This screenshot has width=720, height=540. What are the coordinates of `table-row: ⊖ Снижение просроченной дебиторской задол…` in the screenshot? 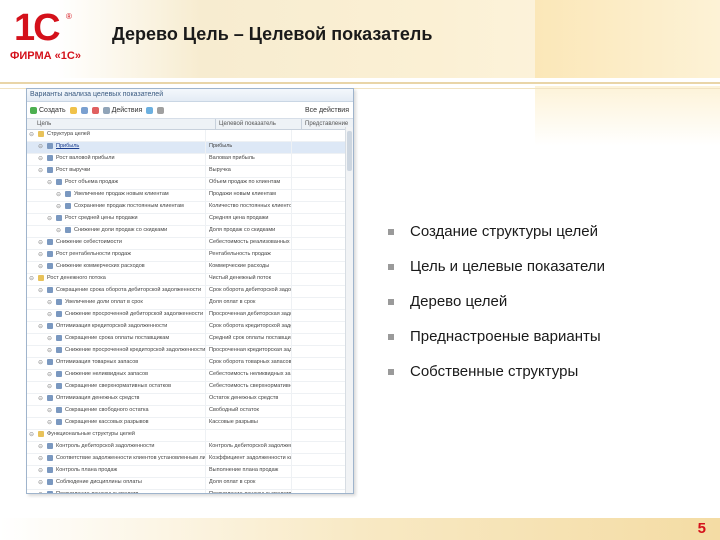 It's located at (190, 316).